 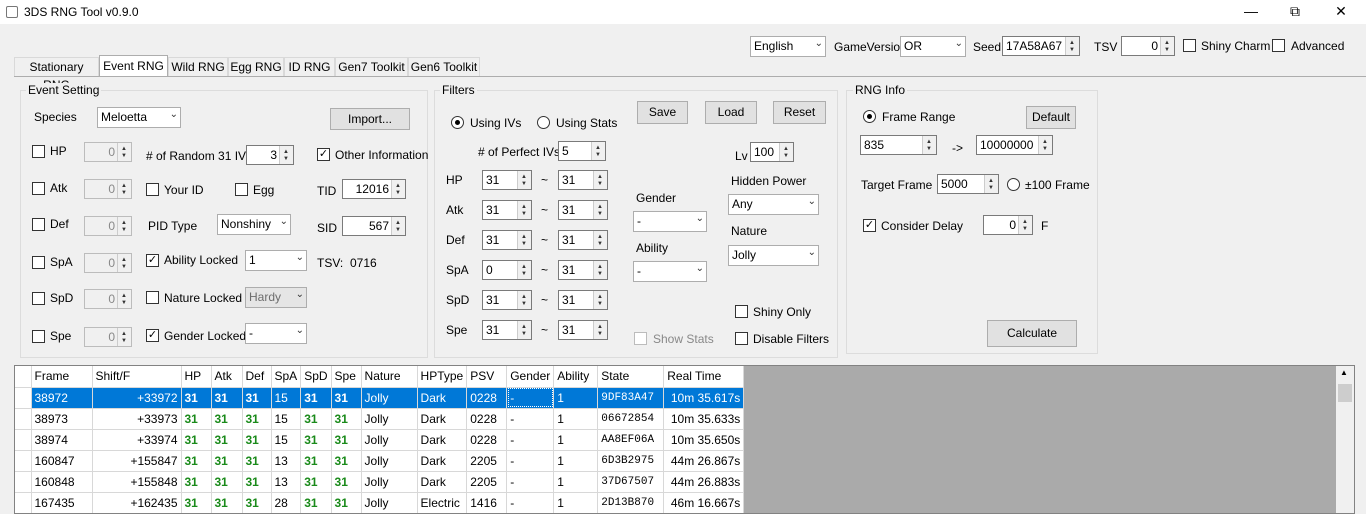 What do you see at coordinates (139, 117) in the screenshot?
I see `species-select: Meloetta ⌄` at bounding box center [139, 117].